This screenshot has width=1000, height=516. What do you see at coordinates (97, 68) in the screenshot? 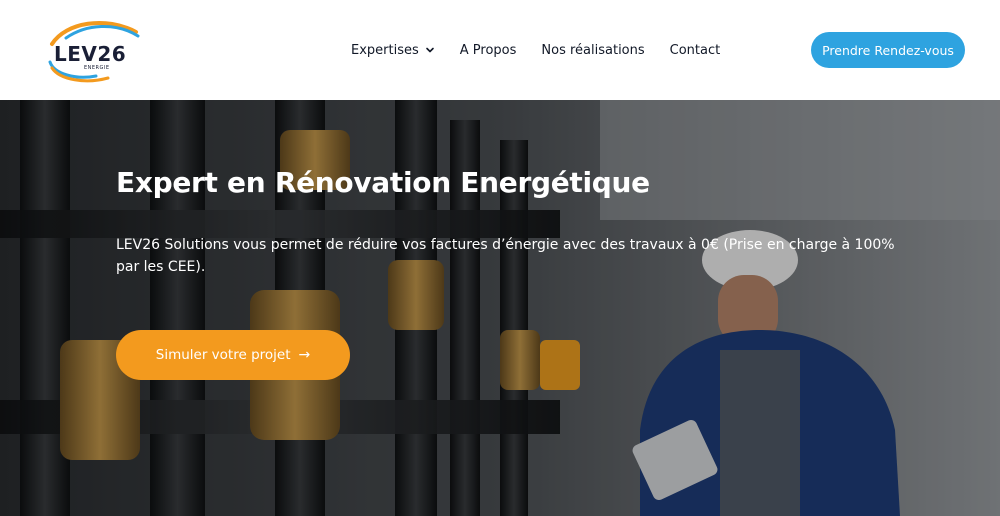
I see `logo-subtext: ENERGIE` at bounding box center [97, 68].